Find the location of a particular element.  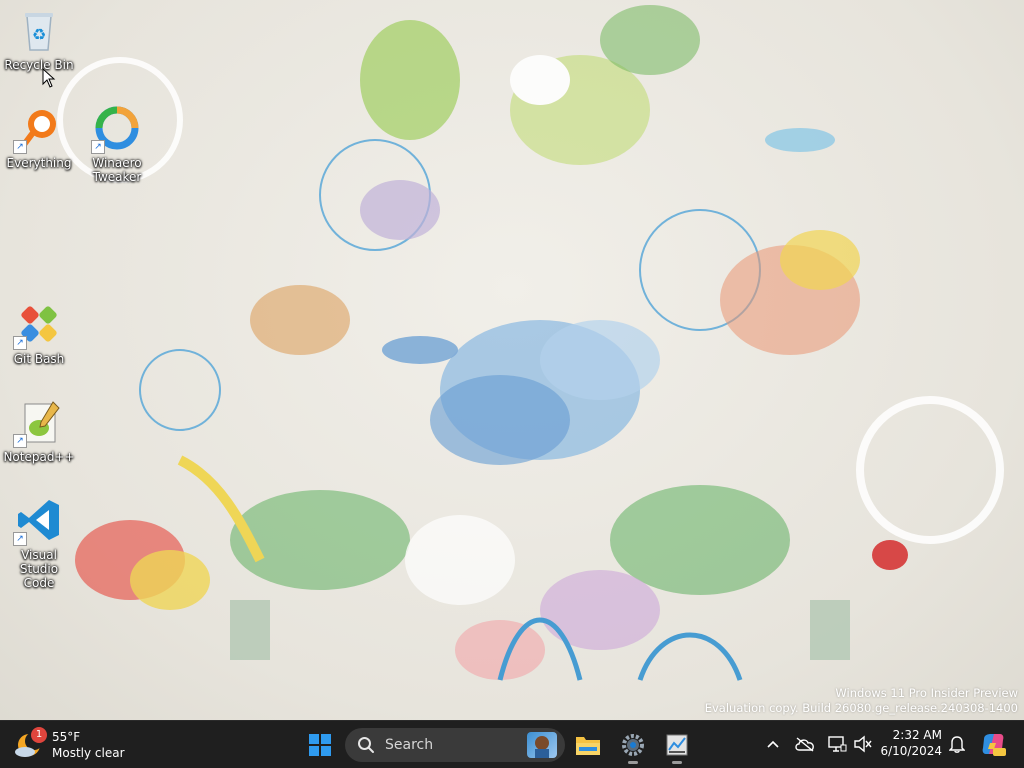

copilot-button is located at coordinates (993, 744).